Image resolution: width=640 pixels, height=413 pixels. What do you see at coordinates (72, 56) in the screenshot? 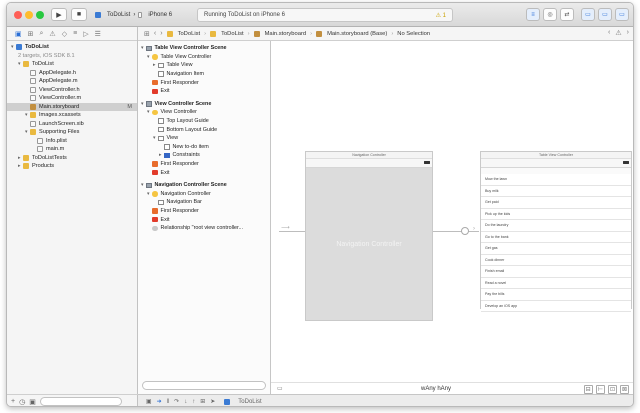
I see `navigator-item: 2 targets, iOS SDK 8.1` at bounding box center [72, 56].